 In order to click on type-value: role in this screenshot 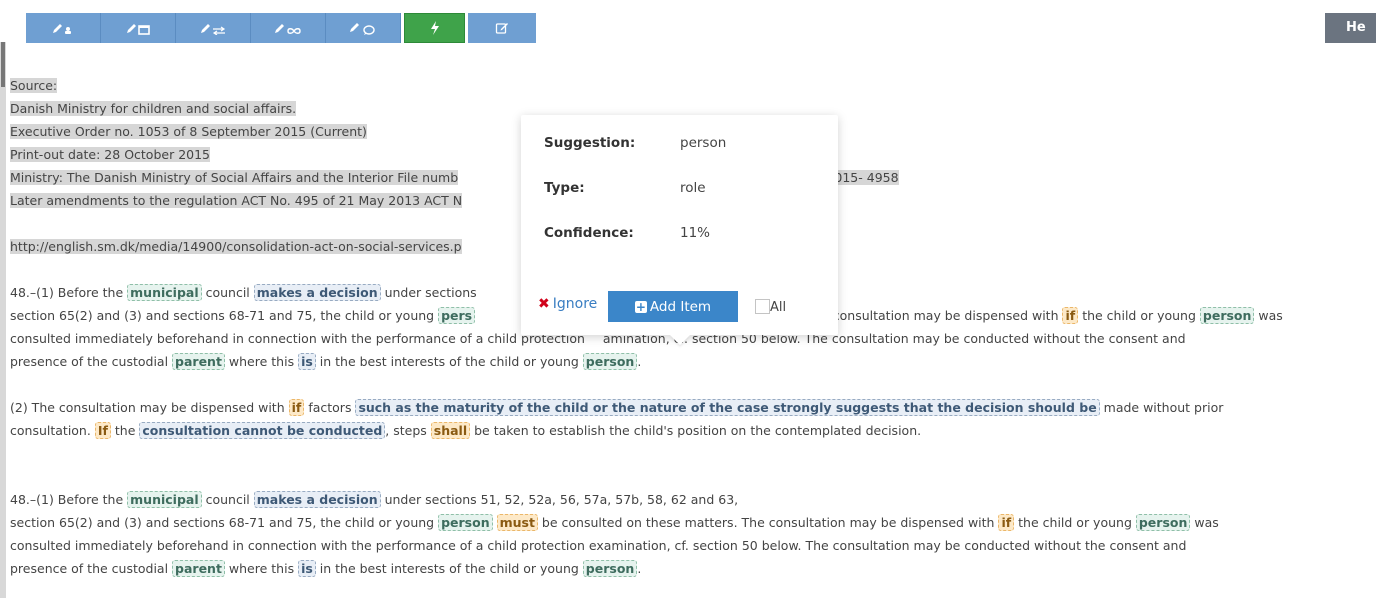, I will do `click(693, 188)`.